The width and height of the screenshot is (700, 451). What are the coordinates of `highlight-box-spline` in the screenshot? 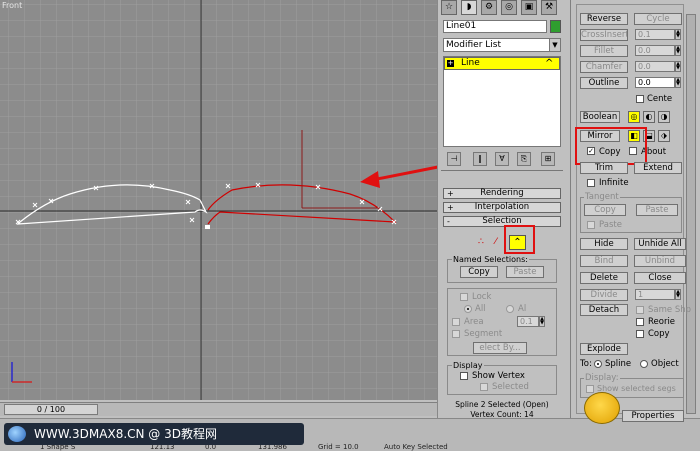 It's located at (519, 239).